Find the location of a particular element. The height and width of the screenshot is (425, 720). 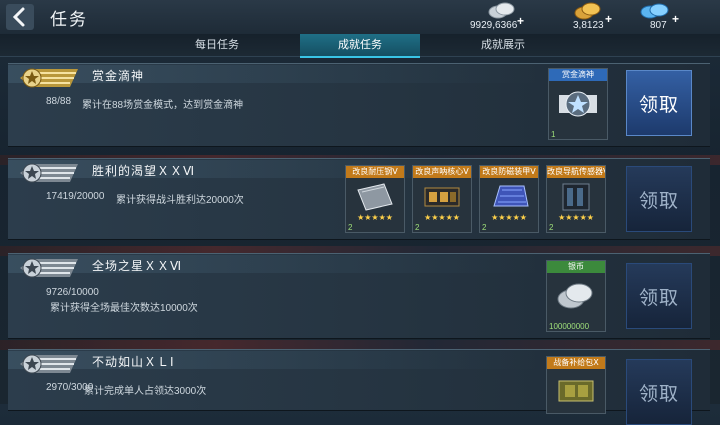

top-bar: 任务 9929,6366 + 3,8123 + 807 + is located at coordinates (360, 17).